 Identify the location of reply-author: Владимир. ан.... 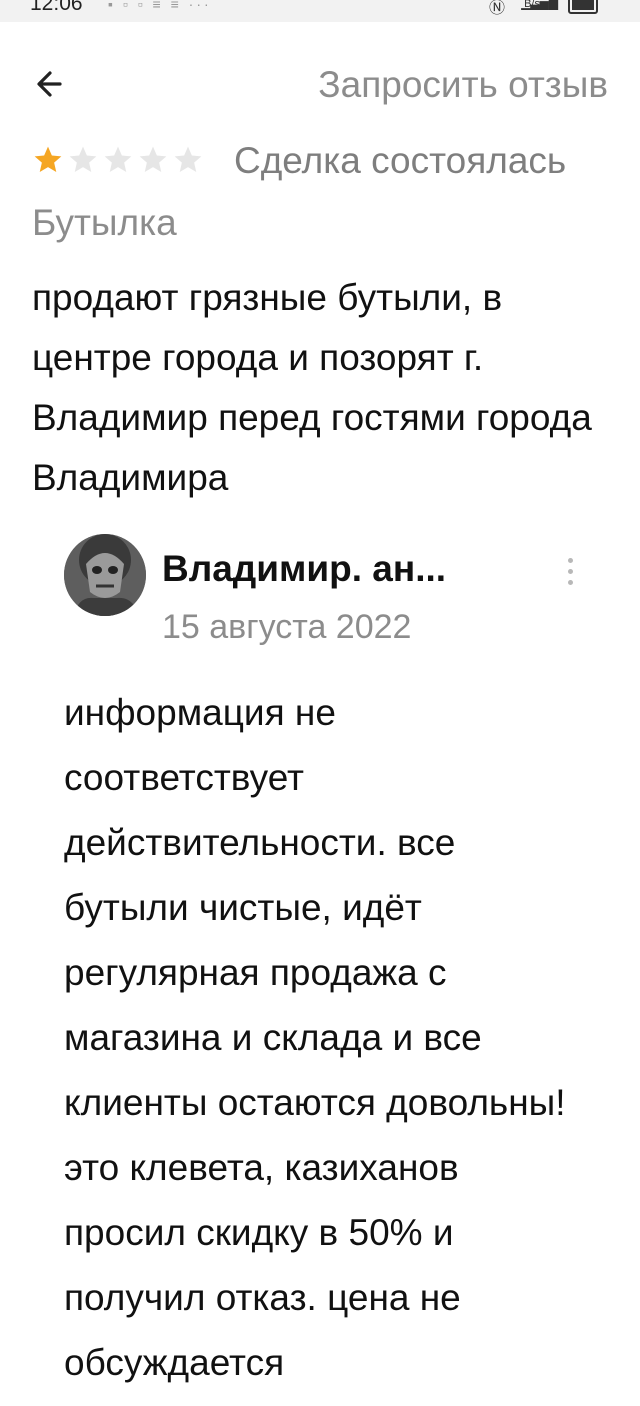
(304, 568).